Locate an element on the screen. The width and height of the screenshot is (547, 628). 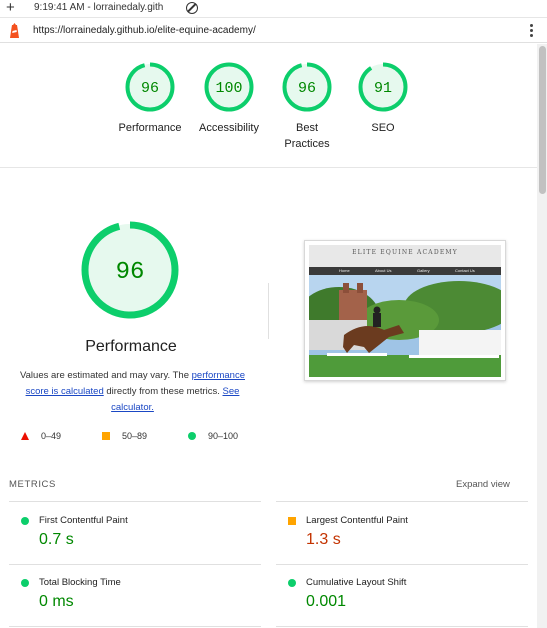
square-icon is located at coordinates (106, 436).